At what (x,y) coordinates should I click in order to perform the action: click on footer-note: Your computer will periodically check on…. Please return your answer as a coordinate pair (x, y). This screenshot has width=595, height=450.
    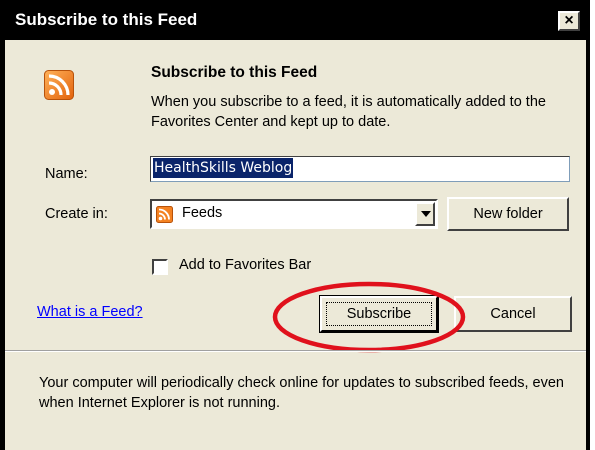
    Looking at the image, I should click on (301, 393).